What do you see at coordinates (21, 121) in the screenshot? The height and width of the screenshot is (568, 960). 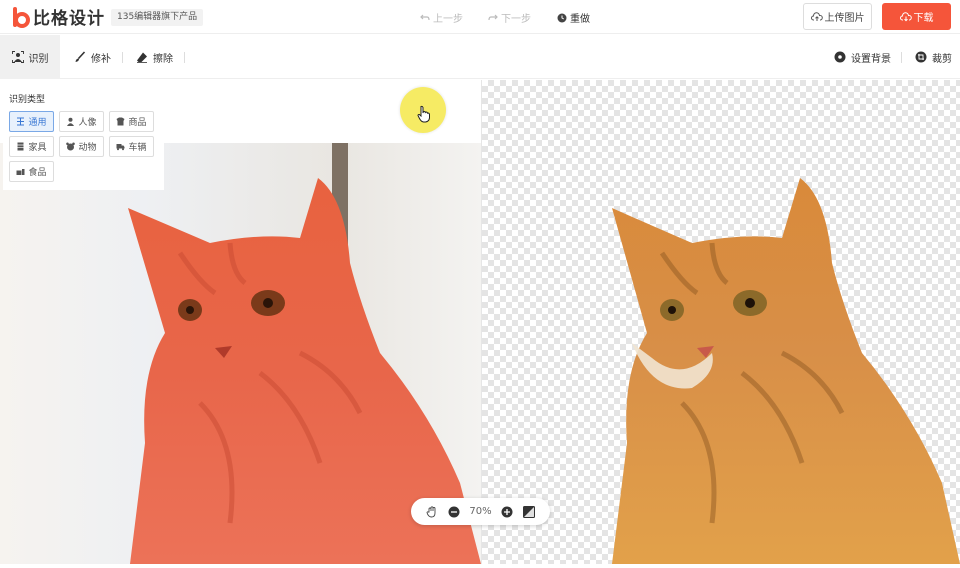 I see `general-icon` at bounding box center [21, 121].